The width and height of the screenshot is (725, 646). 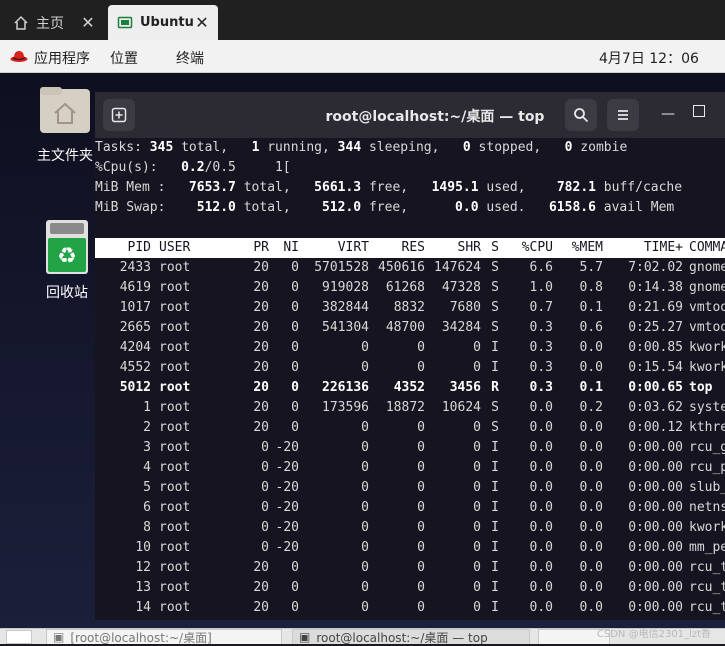 I want to click on column-header-command: COMMAND, so click(x=707, y=247).